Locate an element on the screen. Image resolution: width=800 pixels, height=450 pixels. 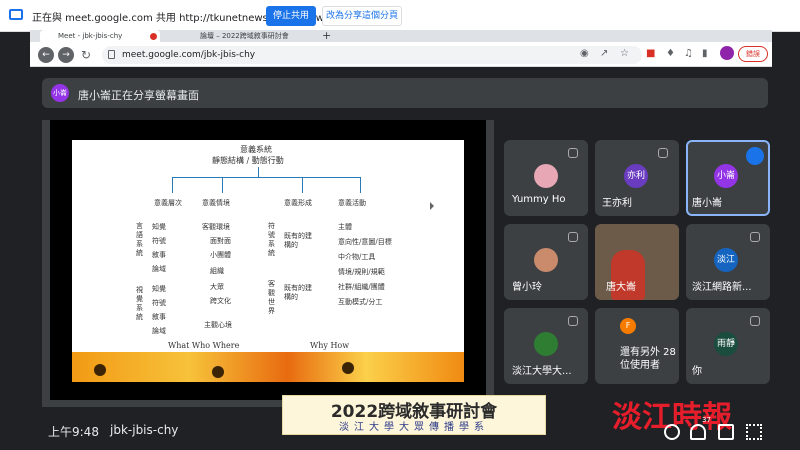
reload-icon: ↻ is located at coordinates (86, 55).